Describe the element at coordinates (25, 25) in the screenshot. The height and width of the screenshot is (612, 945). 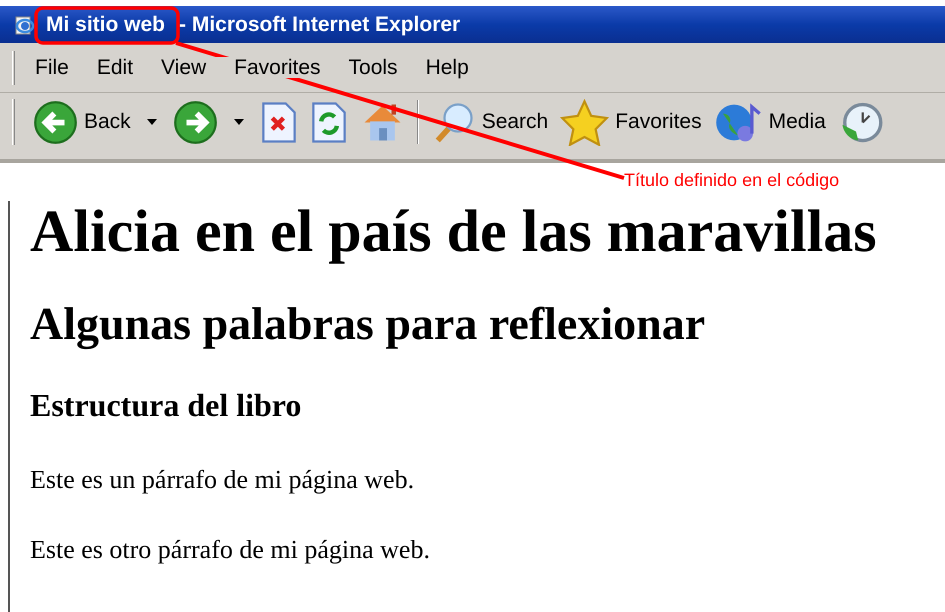
I see `browser-icon` at that location.